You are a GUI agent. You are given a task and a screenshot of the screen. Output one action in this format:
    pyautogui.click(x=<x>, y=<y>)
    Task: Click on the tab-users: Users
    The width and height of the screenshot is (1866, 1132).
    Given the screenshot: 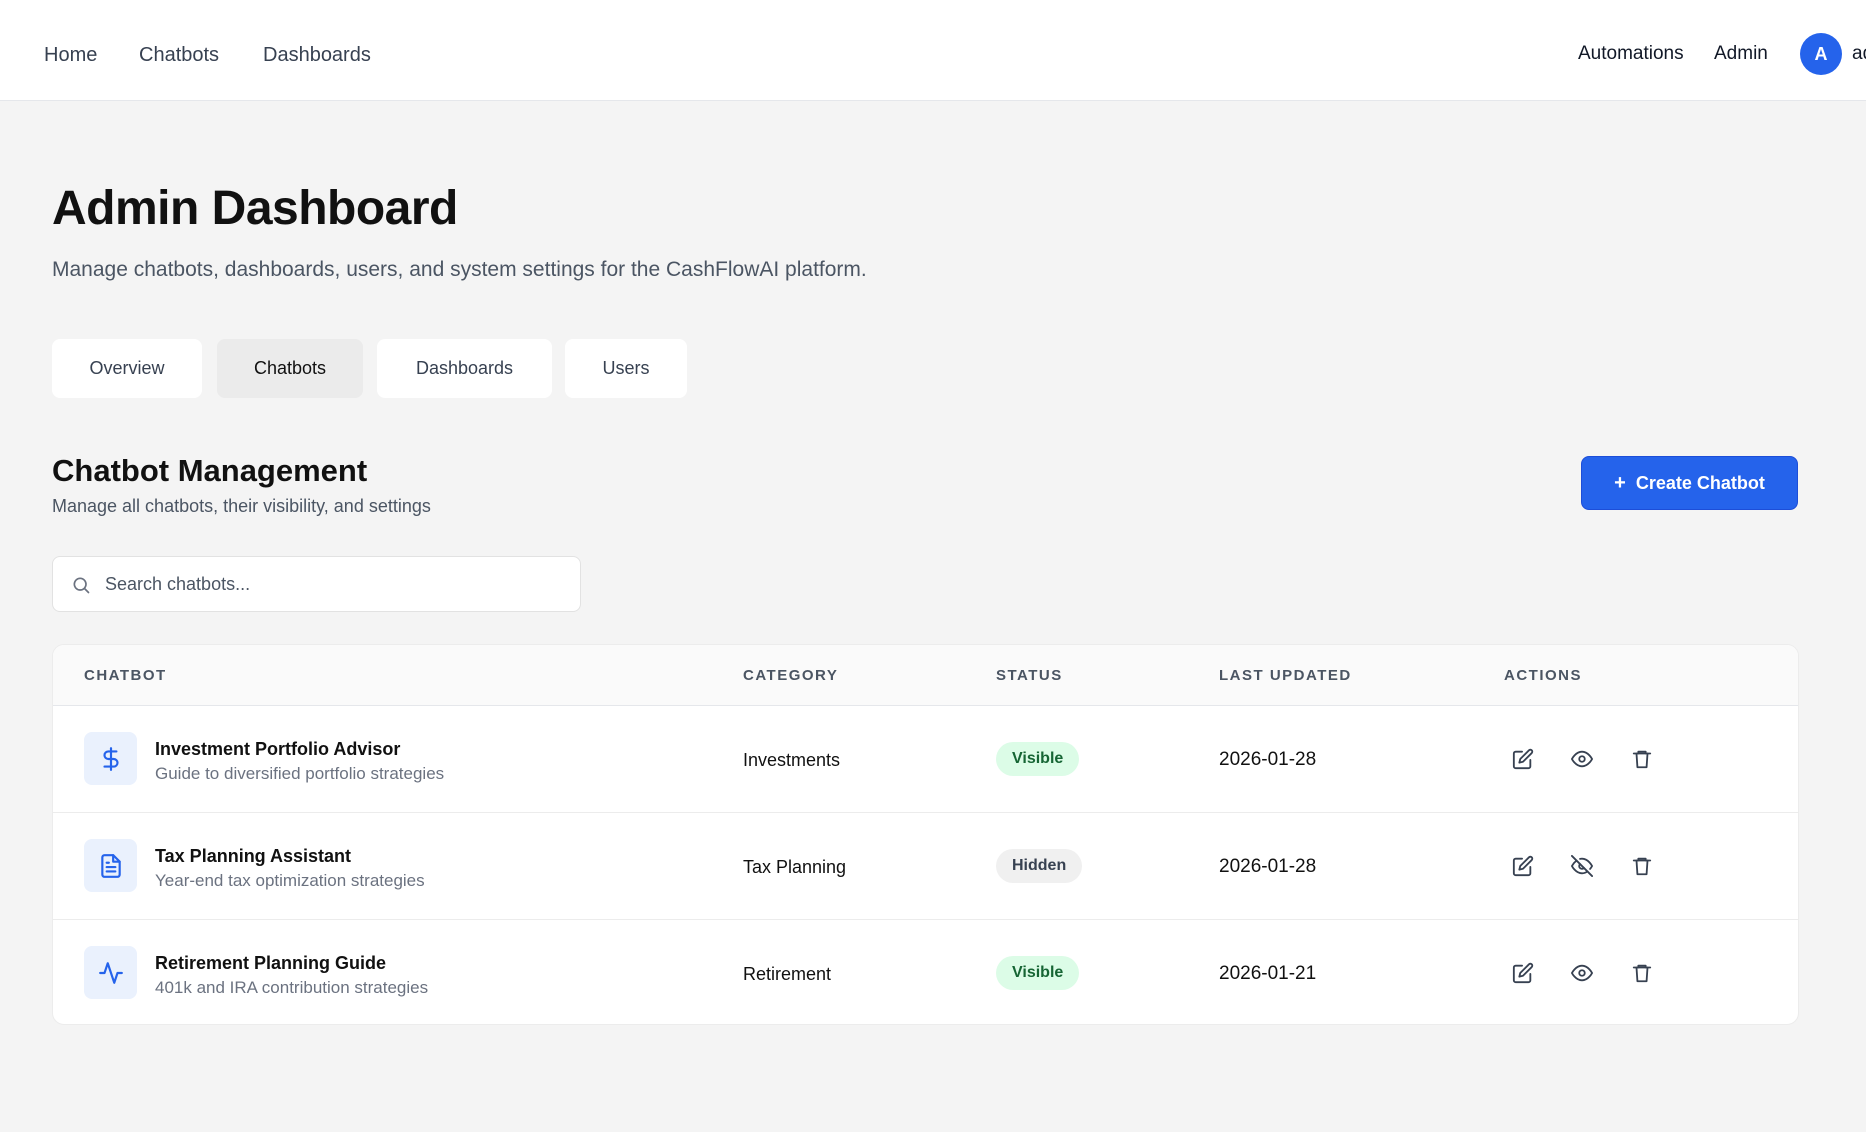 What is the action you would take?
    pyautogui.click(x=626, y=368)
    